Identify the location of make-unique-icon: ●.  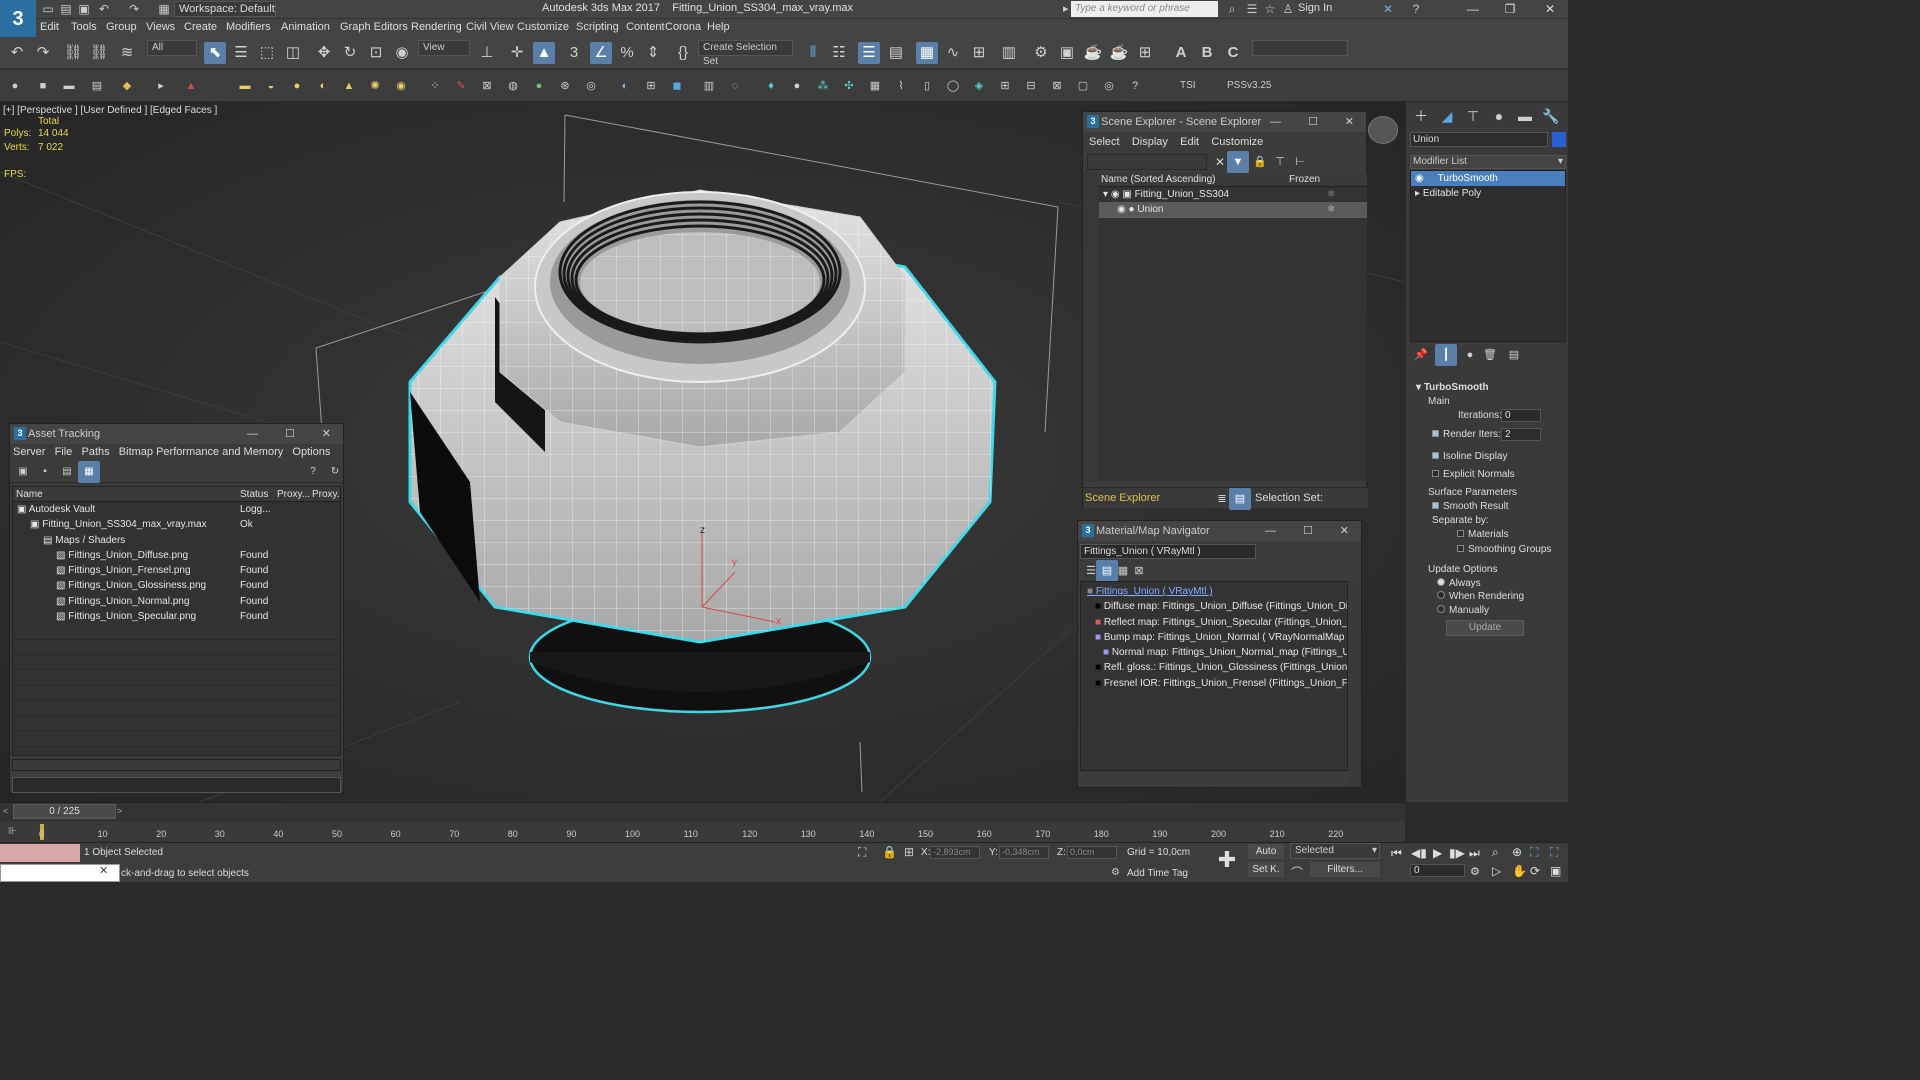
(1470, 355).